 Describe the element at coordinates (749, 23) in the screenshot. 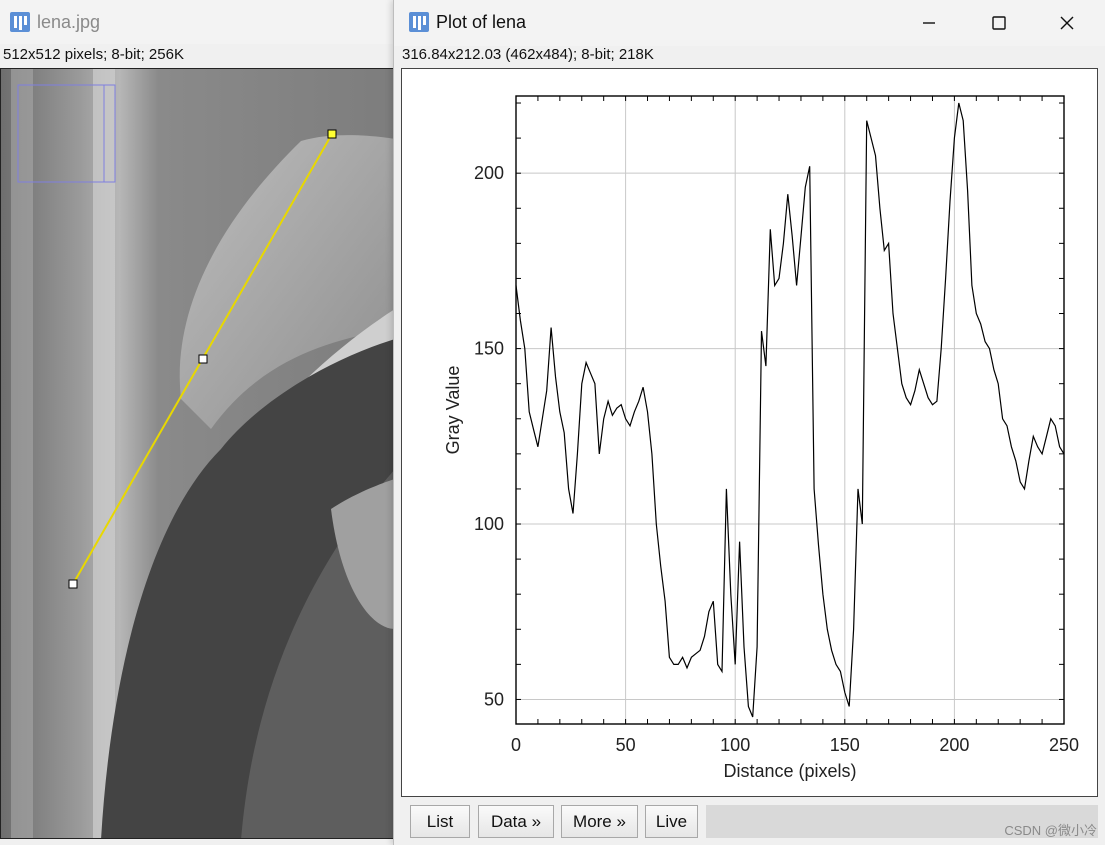

I see `plot-title-bar: Plot of lena` at that location.